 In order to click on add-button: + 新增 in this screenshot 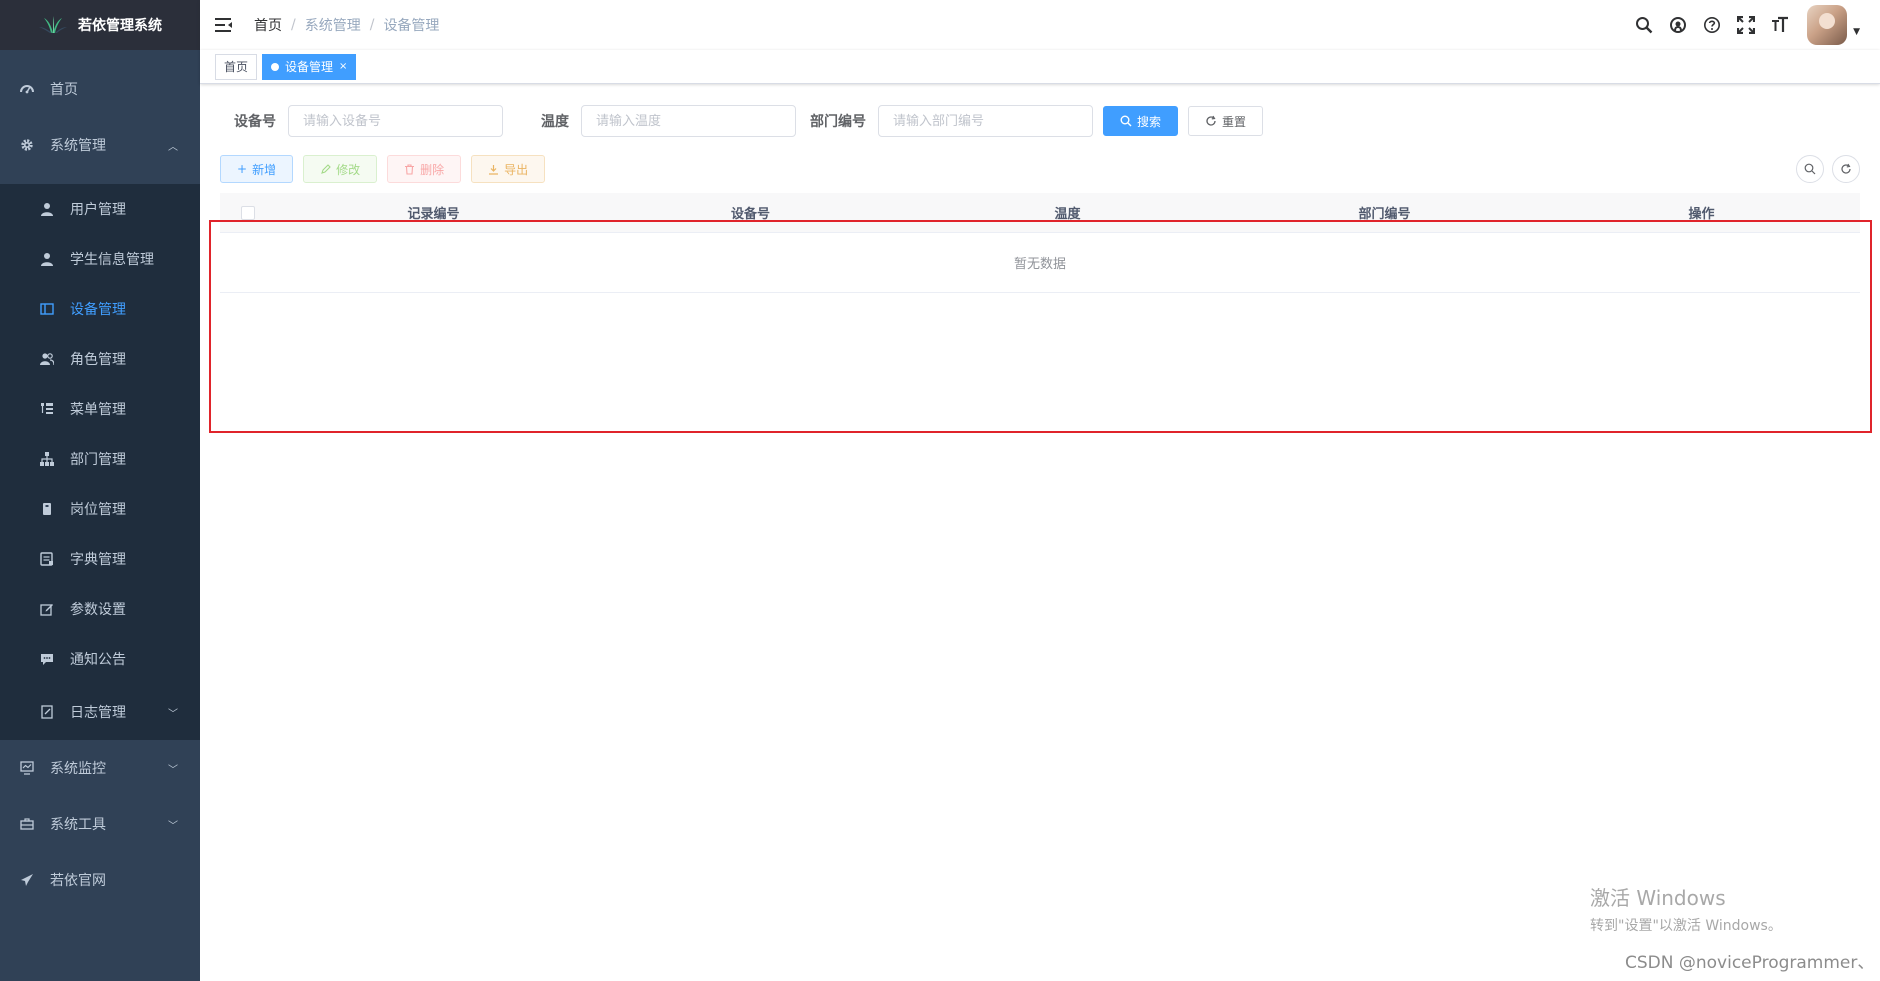, I will do `click(257, 169)`.